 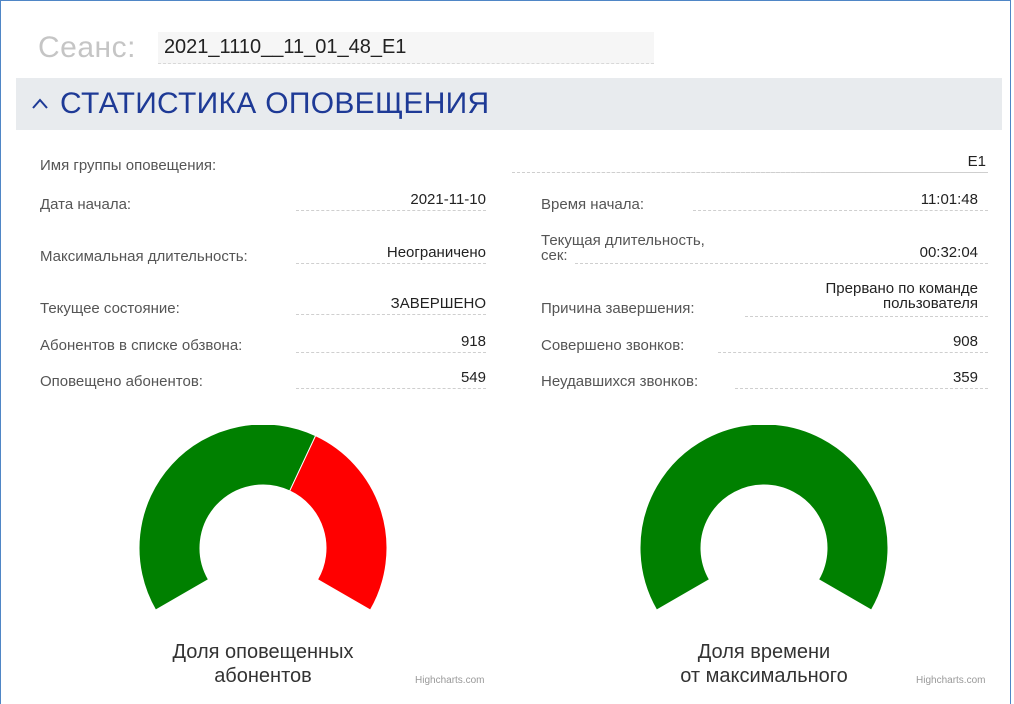 I want to click on group-name-value: E1, so click(x=749, y=163).